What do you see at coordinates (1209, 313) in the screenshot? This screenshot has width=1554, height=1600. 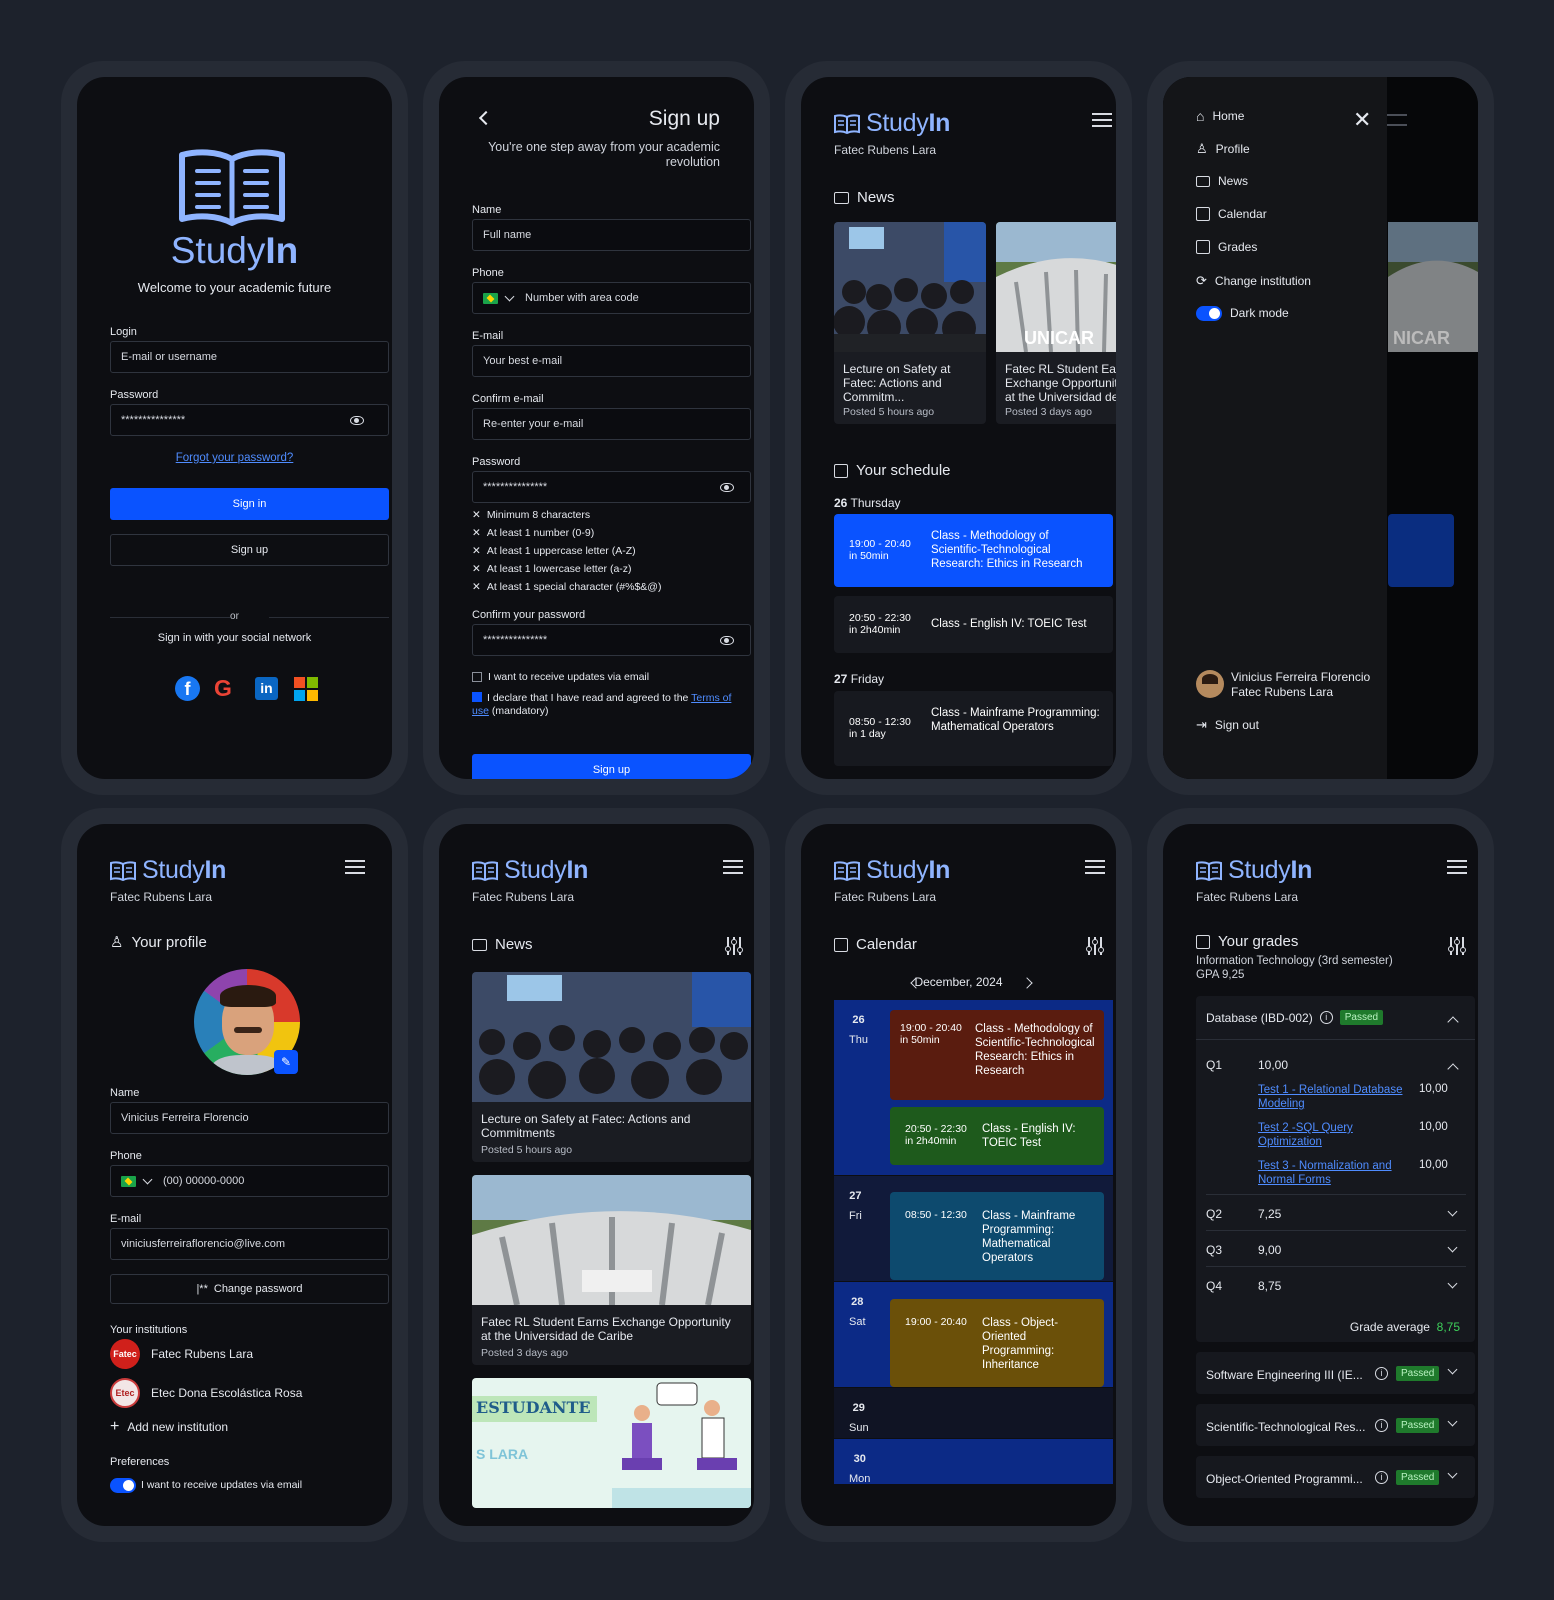 I see `dark-mode-toggle` at bounding box center [1209, 313].